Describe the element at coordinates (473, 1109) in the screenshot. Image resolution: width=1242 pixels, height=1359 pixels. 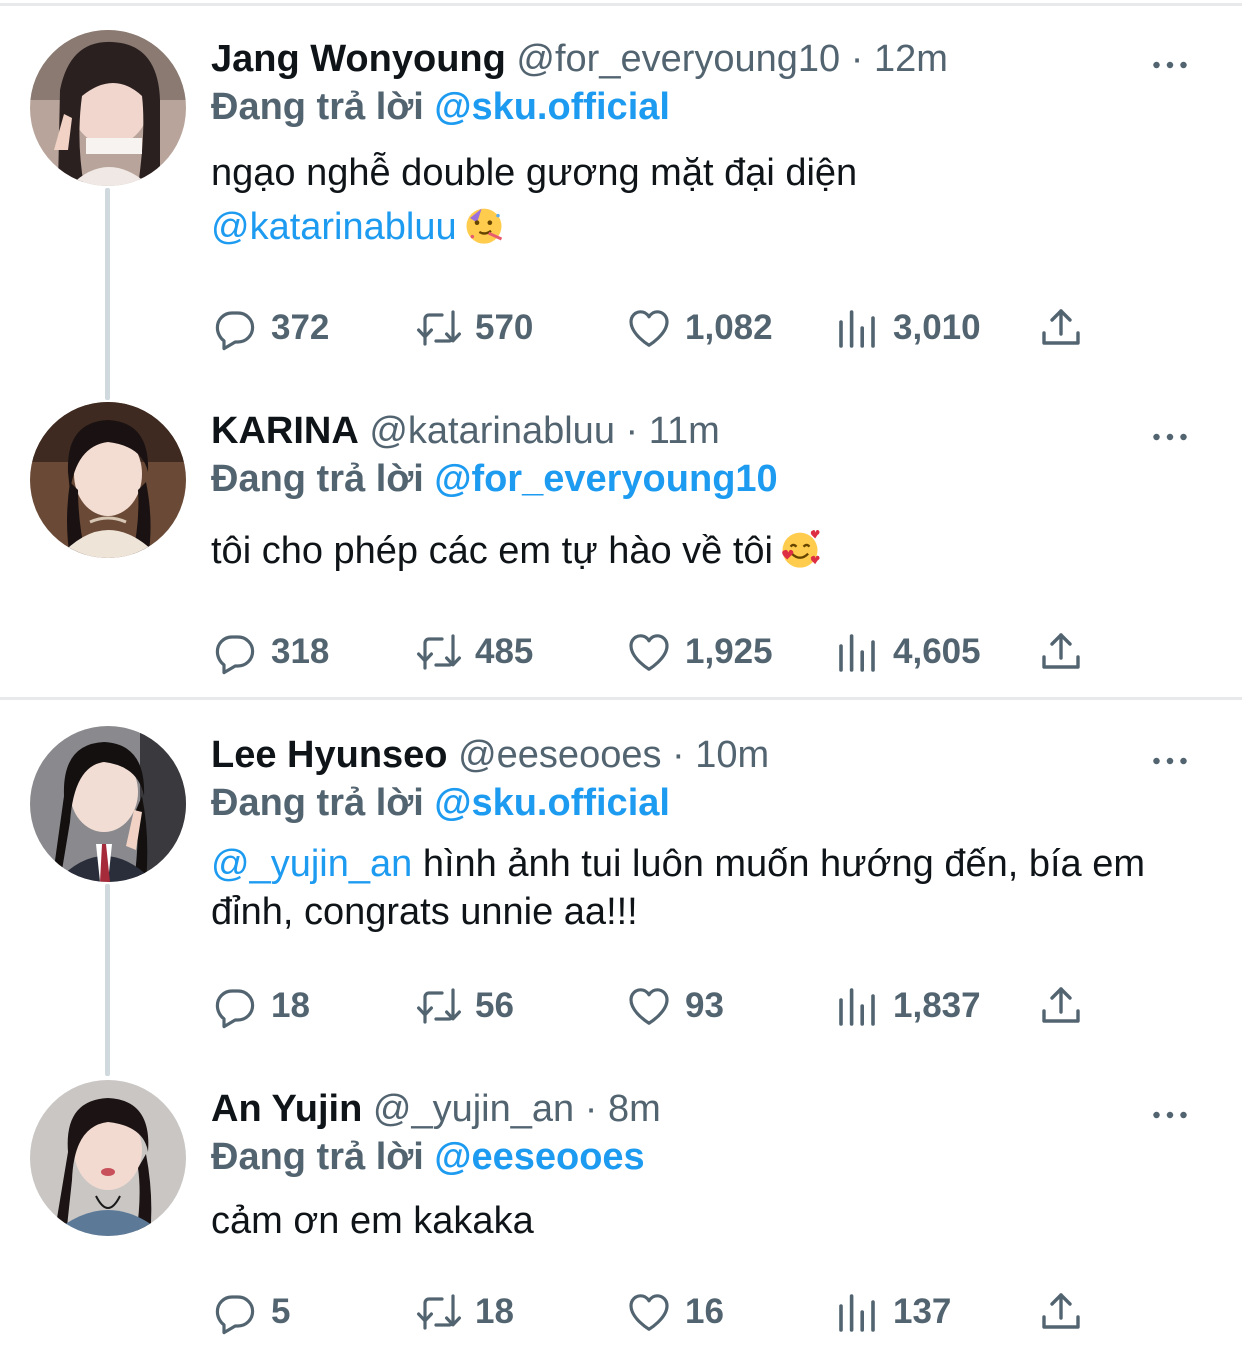
I see `user-handle: @_yujin_an` at that location.